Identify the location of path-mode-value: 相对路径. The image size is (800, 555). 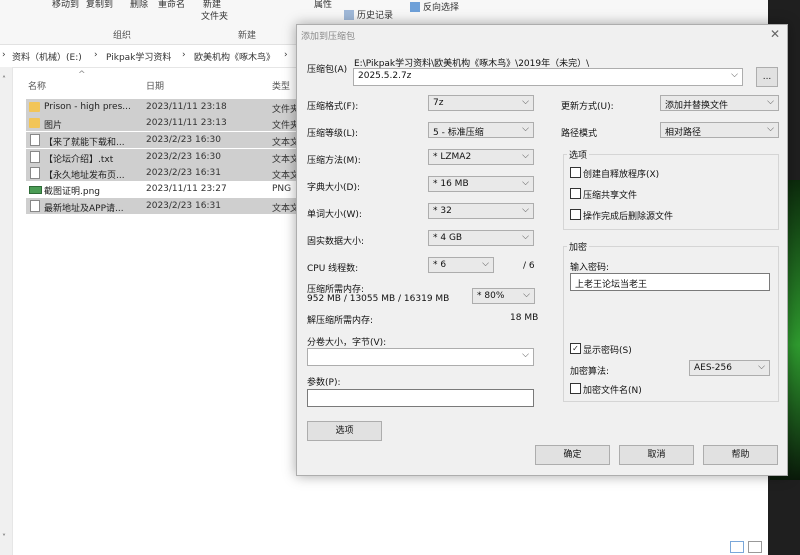
(683, 133).